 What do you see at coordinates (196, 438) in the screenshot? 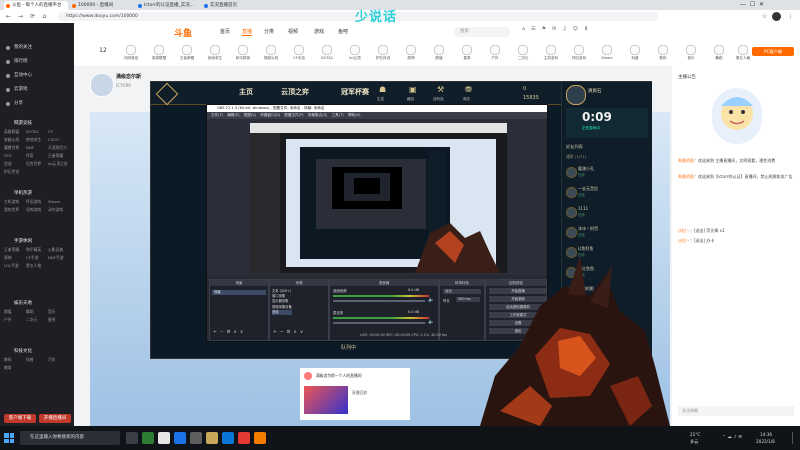
I see `obs-icon` at bounding box center [196, 438].